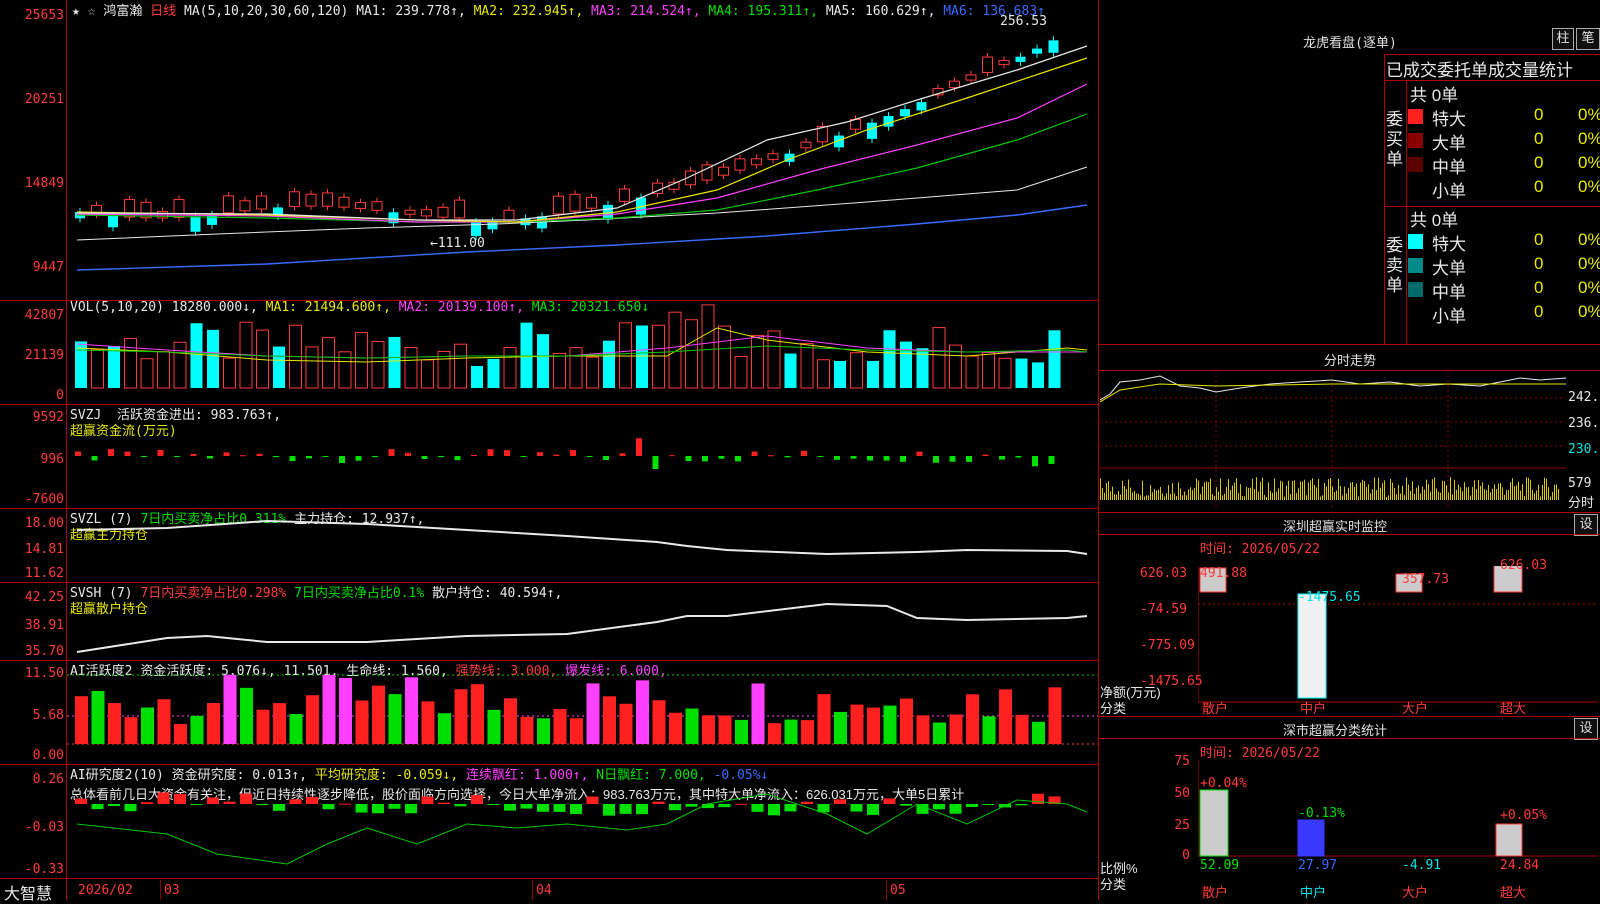  What do you see at coordinates (1434, 220) in the screenshot?
I see `sell-total: 共 0单` at bounding box center [1434, 220].